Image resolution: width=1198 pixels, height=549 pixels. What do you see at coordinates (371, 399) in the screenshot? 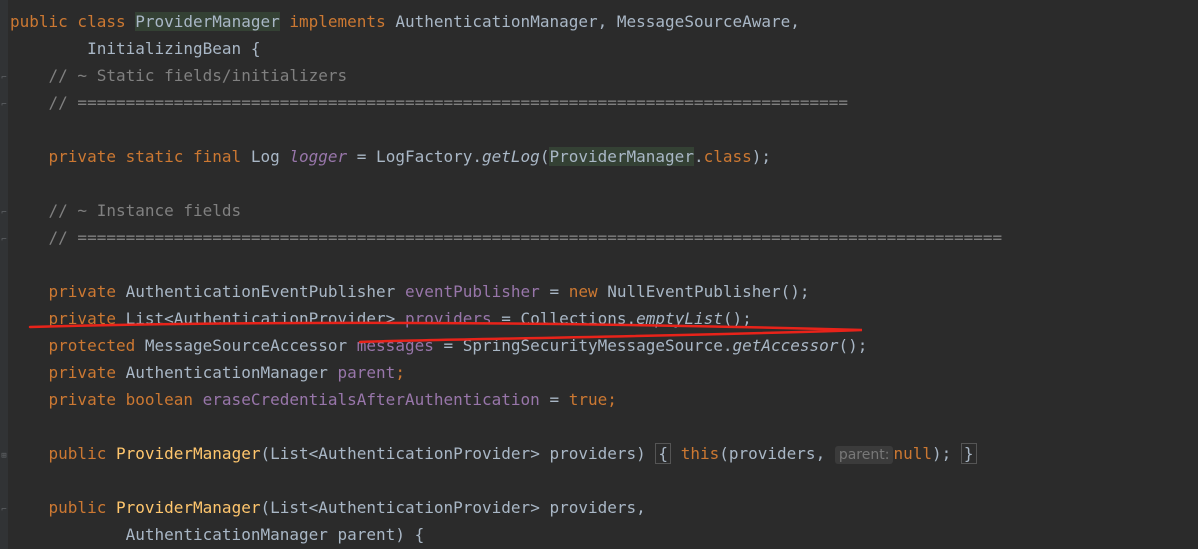
I see `field-name: eraseCredentialsAfterAuthentication` at bounding box center [371, 399].